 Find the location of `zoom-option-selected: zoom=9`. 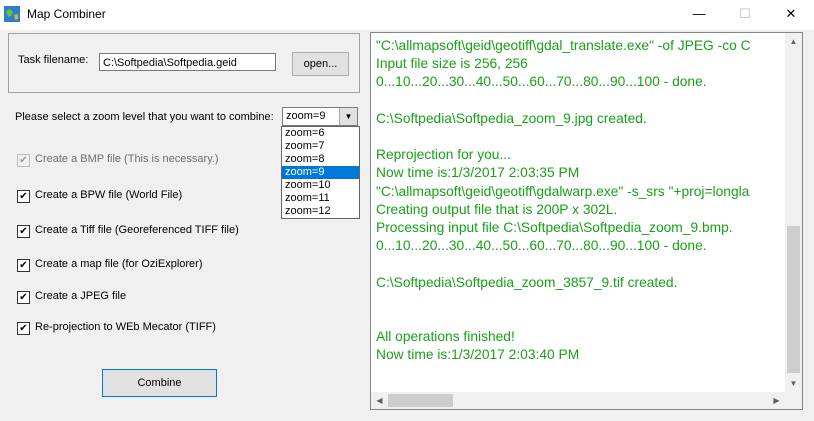

zoom-option-selected: zoom=9 is located at coordinates (320, 172).